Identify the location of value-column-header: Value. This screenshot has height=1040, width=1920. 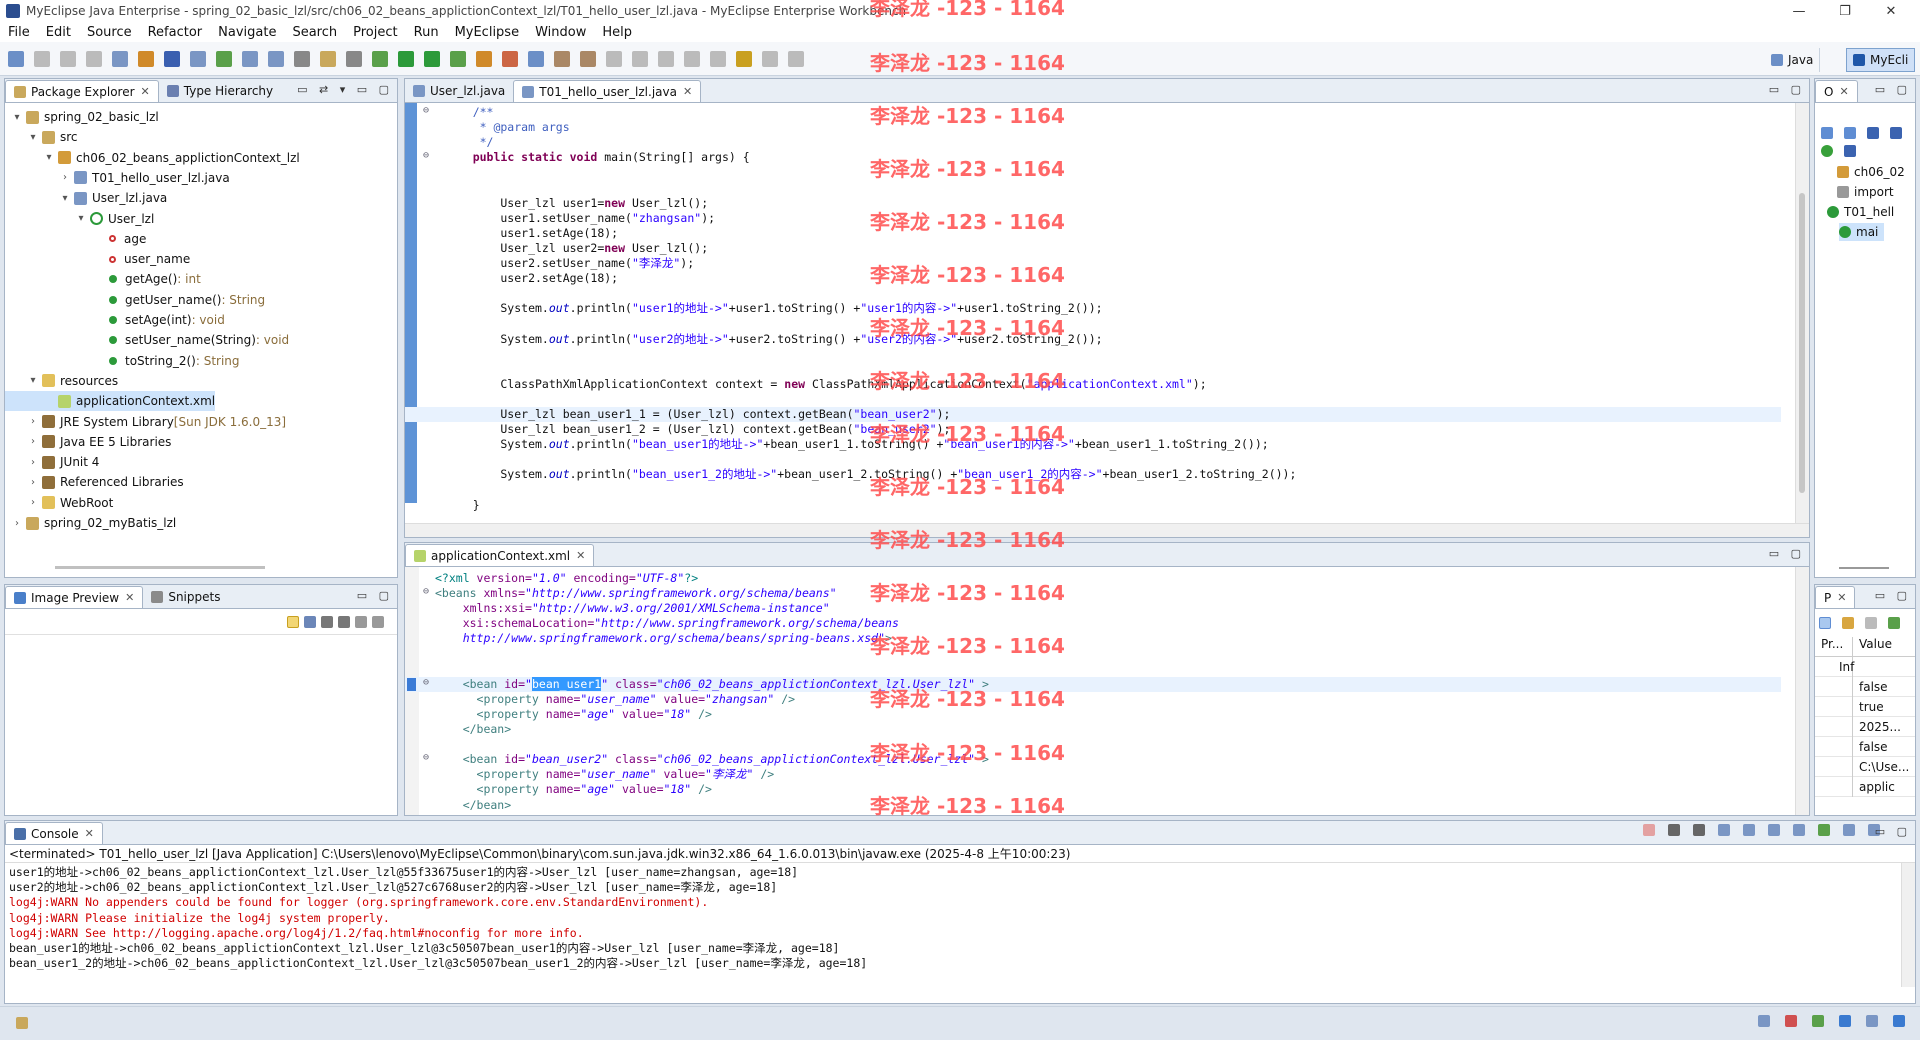
(1872, 646).